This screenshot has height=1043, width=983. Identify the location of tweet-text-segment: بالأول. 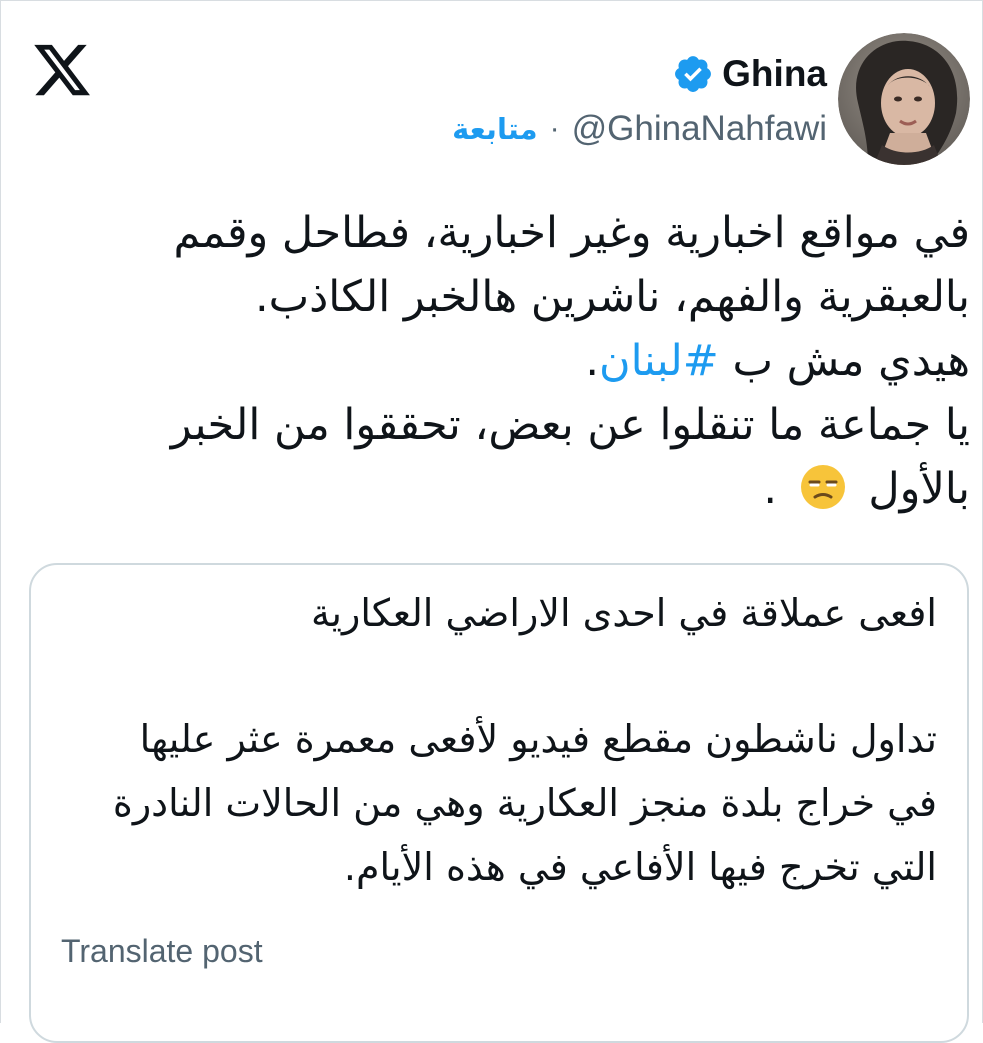
(912, 489).